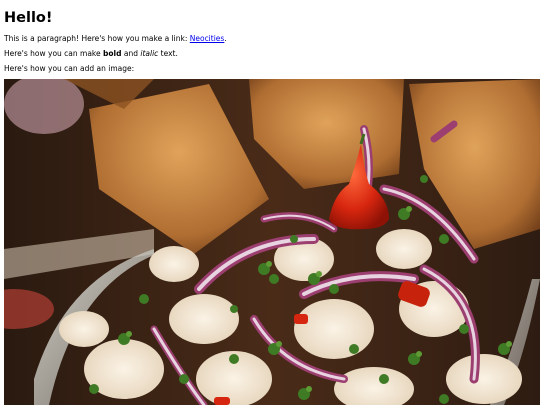 The width and height of the screenshot is (540, 414). What do you see at coordinates (69, 68) in the screenshot?
I see `image-intro-paragraph: Here's how you can add an image:` at bounding box center [69, 68].